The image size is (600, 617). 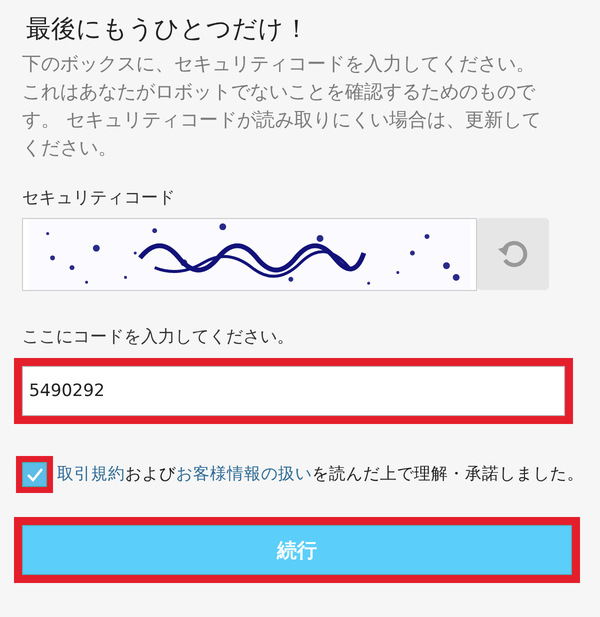 What do you see at coordinates (320, 474) in the screenshot?
I see `consent-text: 取引規約およびお客様情報の扱い を読んだ上で理解・承諾しました。` at bounding box center [320, 474].